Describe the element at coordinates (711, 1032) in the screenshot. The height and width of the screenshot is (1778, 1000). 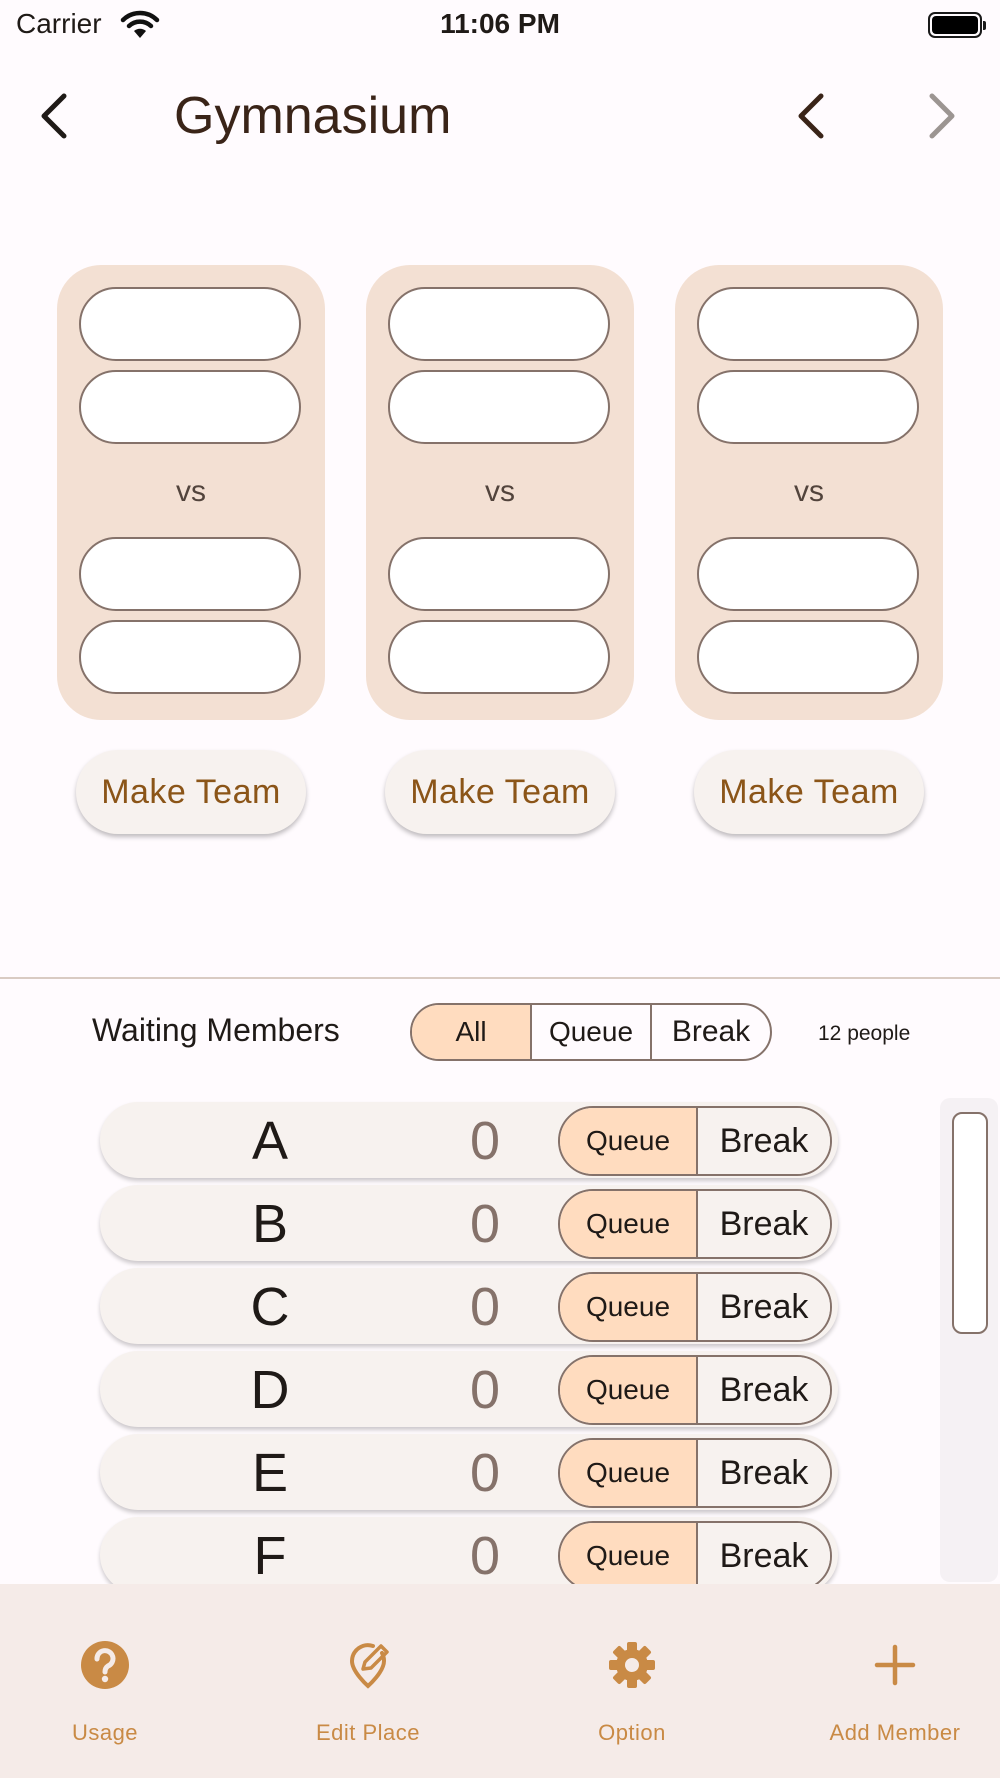
I see `filter-break: Break` at that location.